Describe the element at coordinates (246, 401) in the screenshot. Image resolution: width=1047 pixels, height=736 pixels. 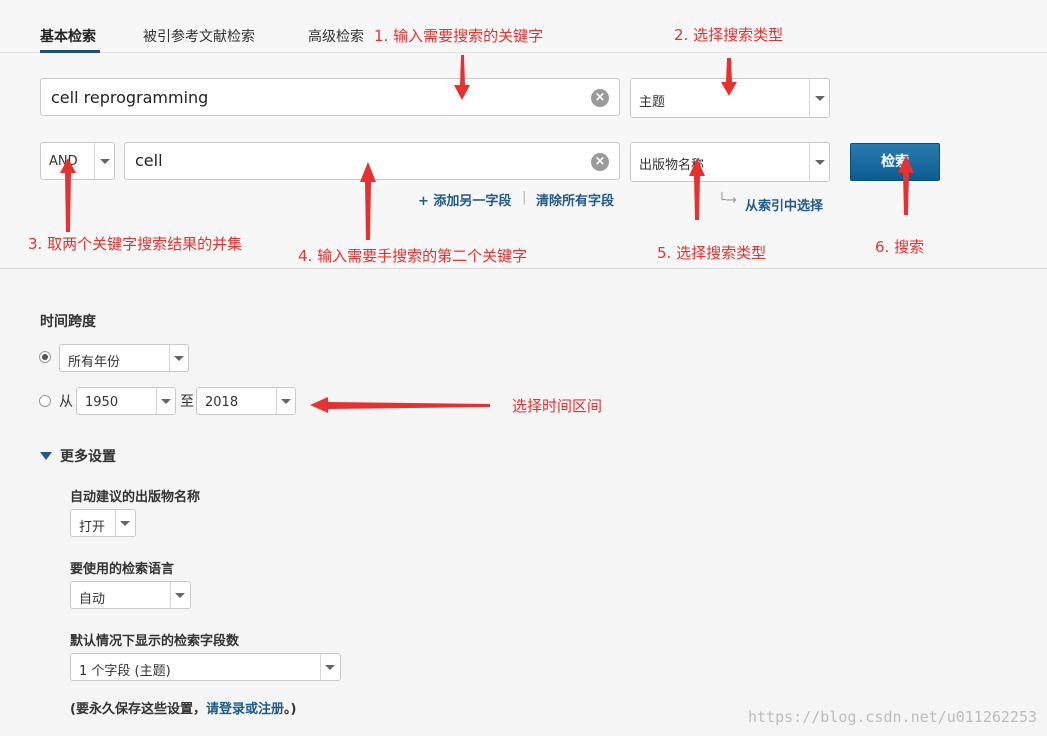
I see `to-year-select: 2018` at that location.